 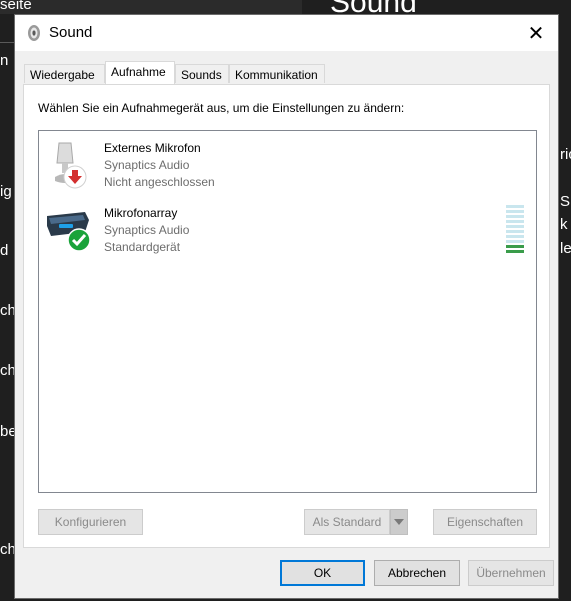 What do you see at coordinates (151, 7) in the screenshot?
I see `background-top-strip` at bounding box center [151, 7].